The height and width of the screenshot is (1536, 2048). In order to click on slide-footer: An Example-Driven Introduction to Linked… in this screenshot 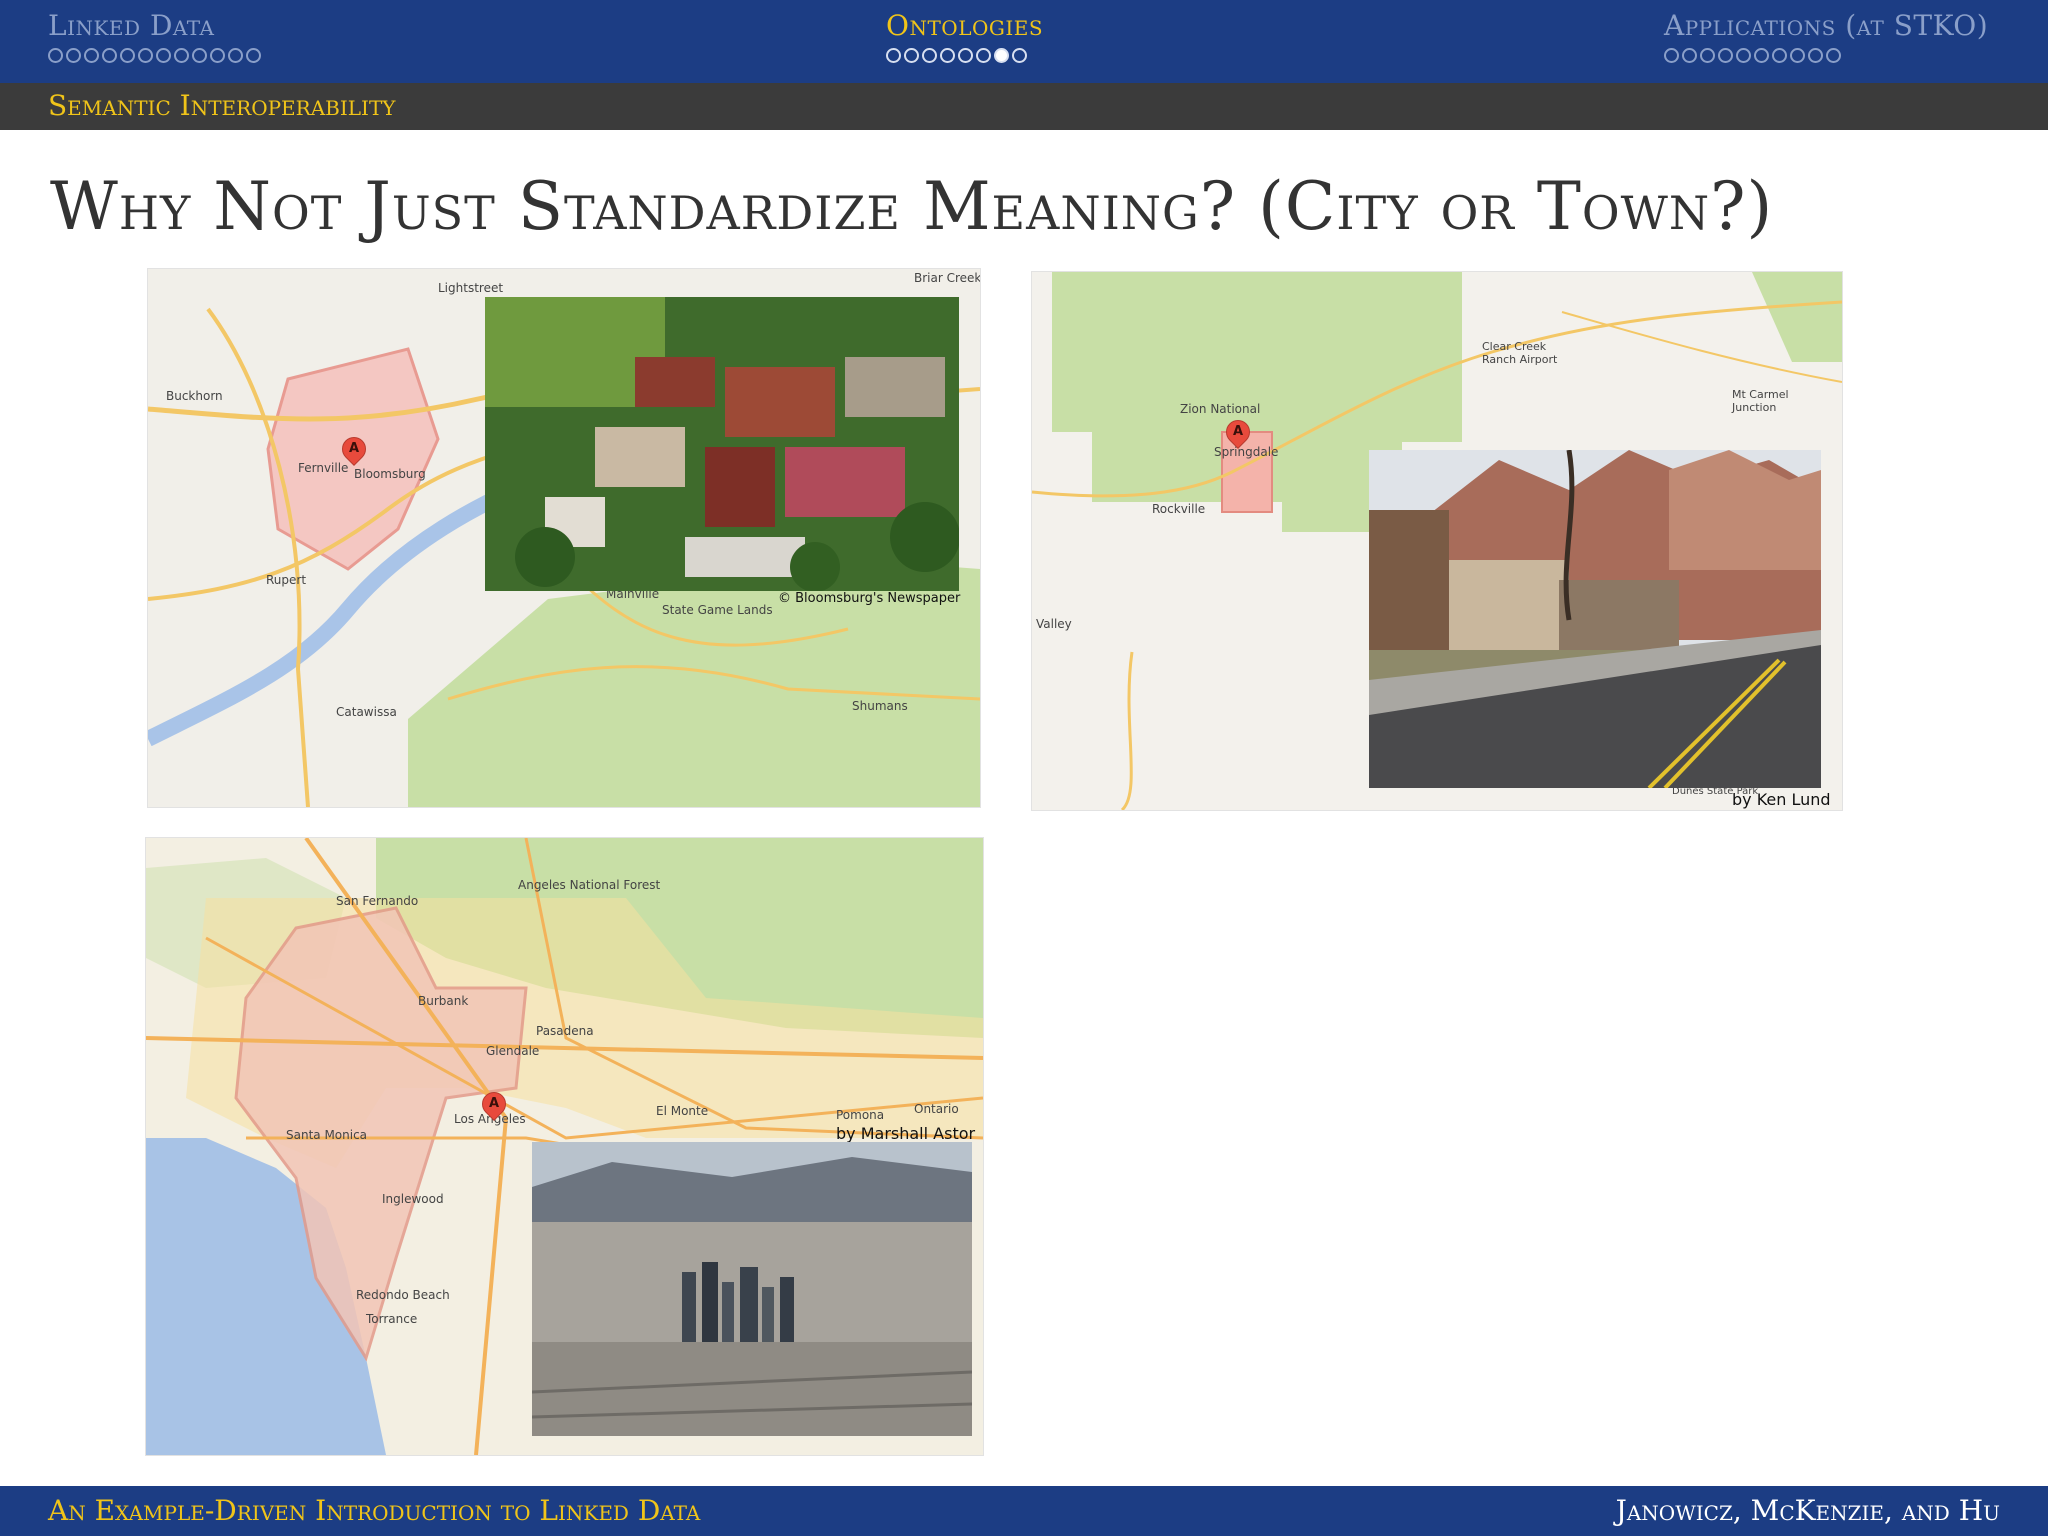, I will do `click(1024, 1511)`.